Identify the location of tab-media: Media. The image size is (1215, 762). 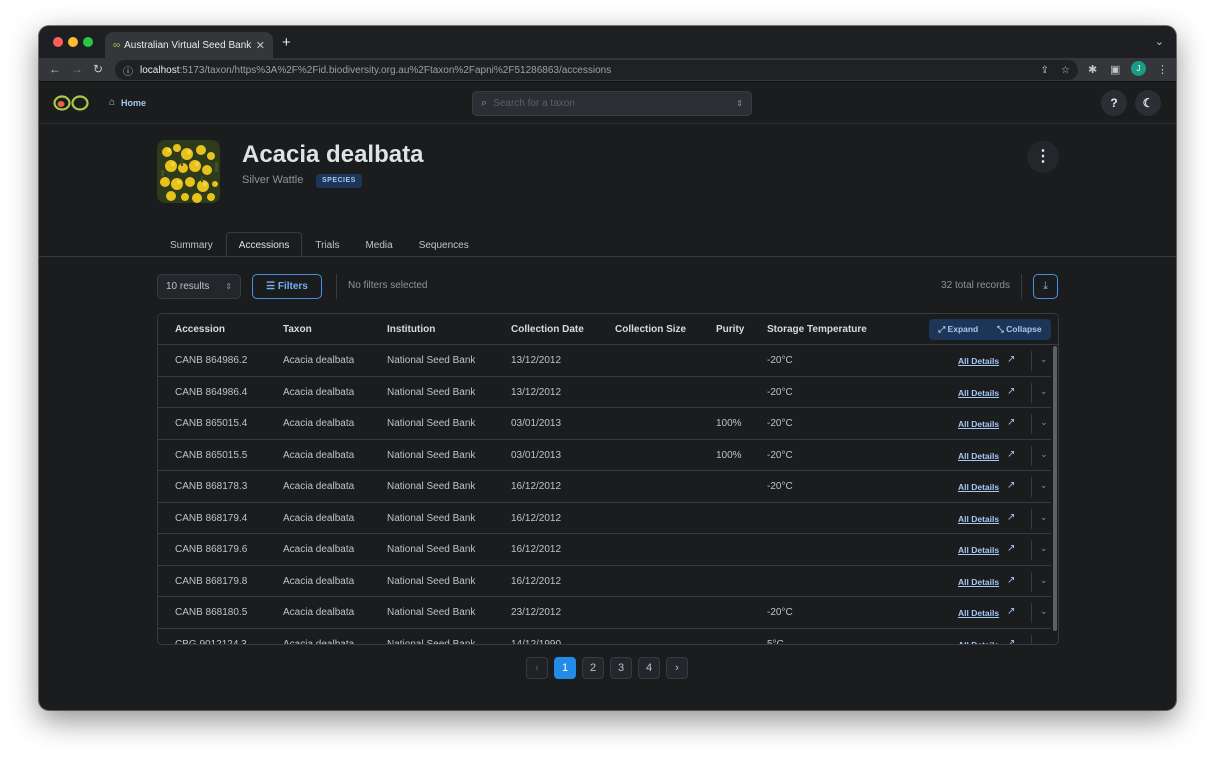
(378, 244).